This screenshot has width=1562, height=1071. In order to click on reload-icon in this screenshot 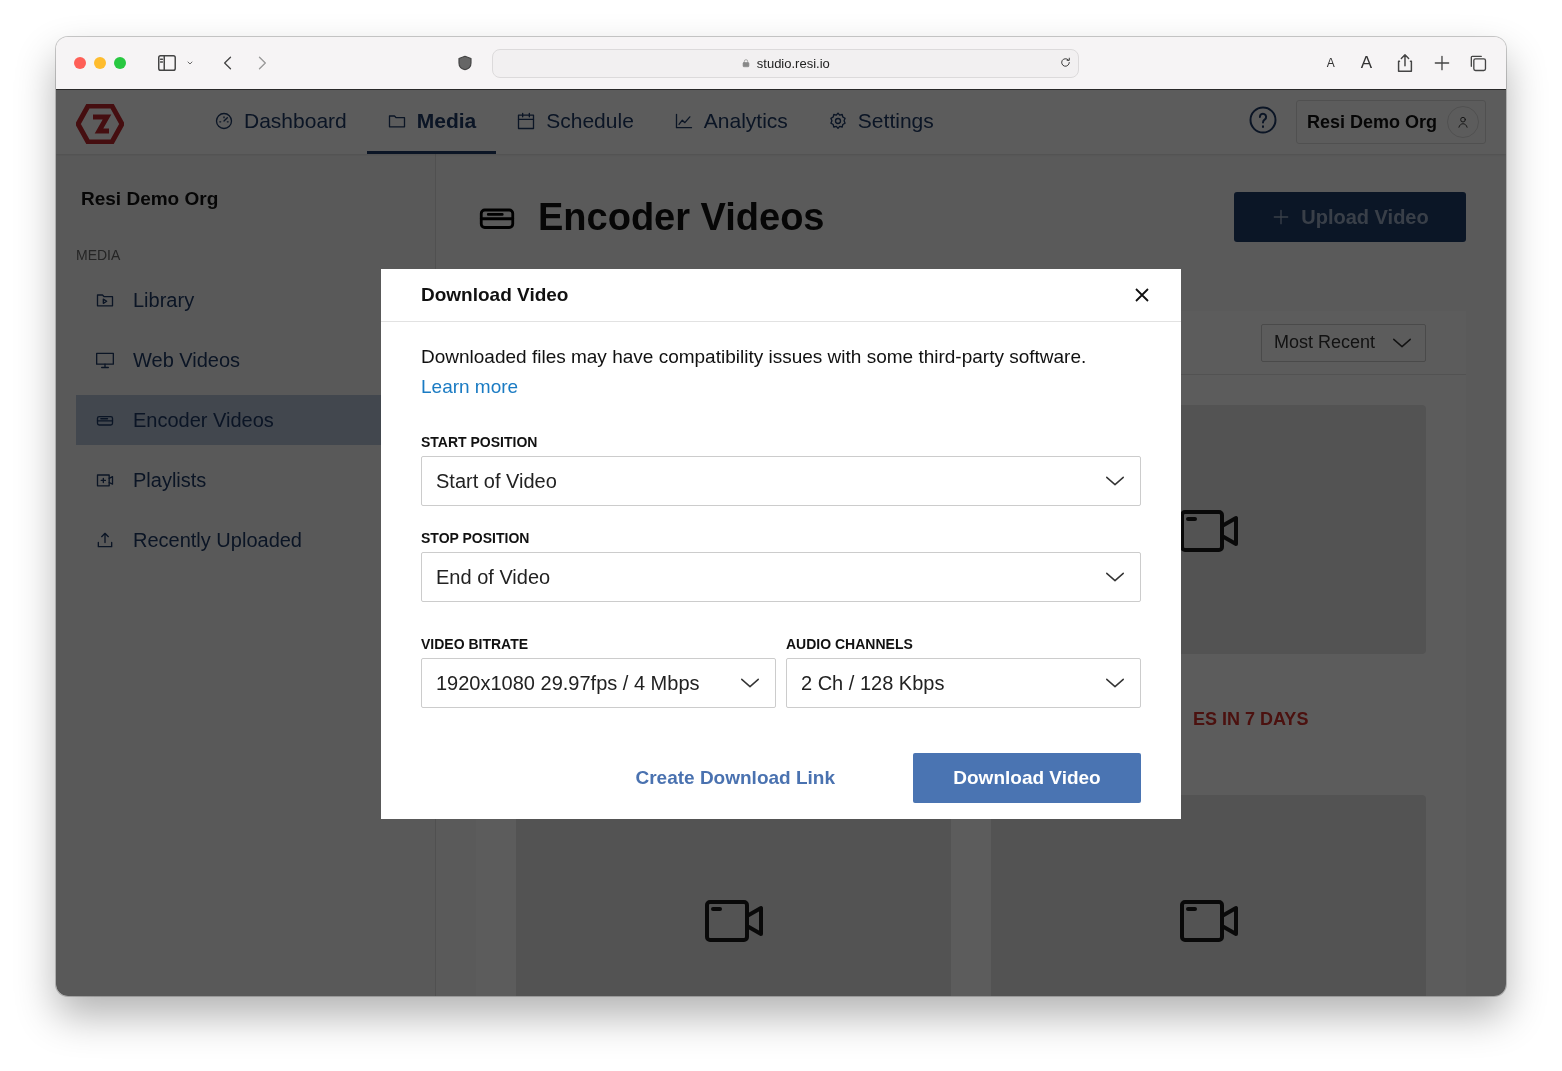, I will do `click(1065, 62)`.